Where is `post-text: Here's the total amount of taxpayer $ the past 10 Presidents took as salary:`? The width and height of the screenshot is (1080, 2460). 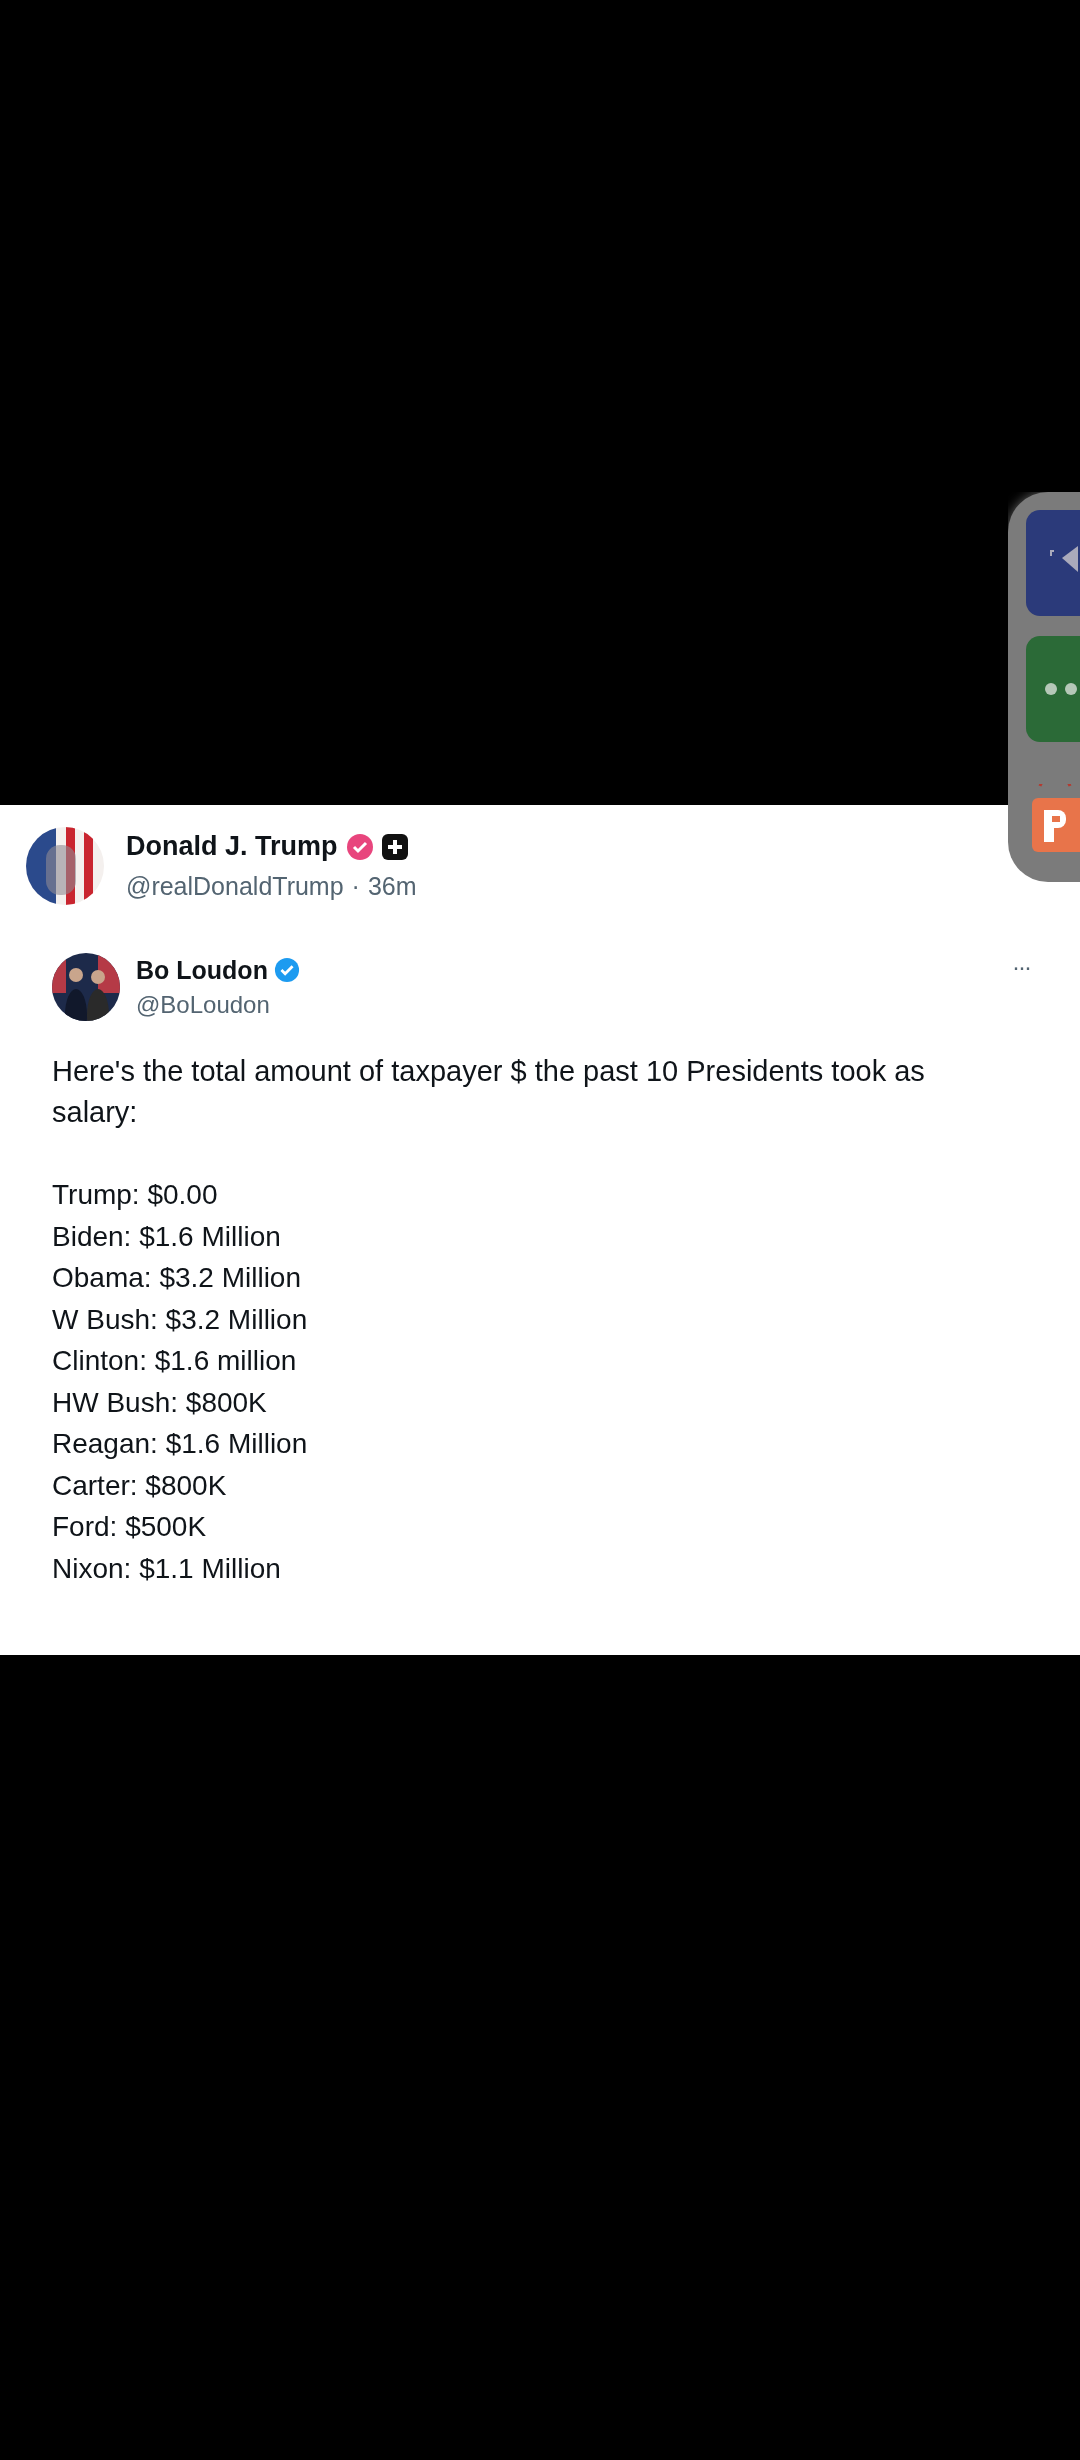 post-text: Here's the total amount of taxpayer $ the past 10 Presidents took as salary: is located at coordinates (489, 1092).